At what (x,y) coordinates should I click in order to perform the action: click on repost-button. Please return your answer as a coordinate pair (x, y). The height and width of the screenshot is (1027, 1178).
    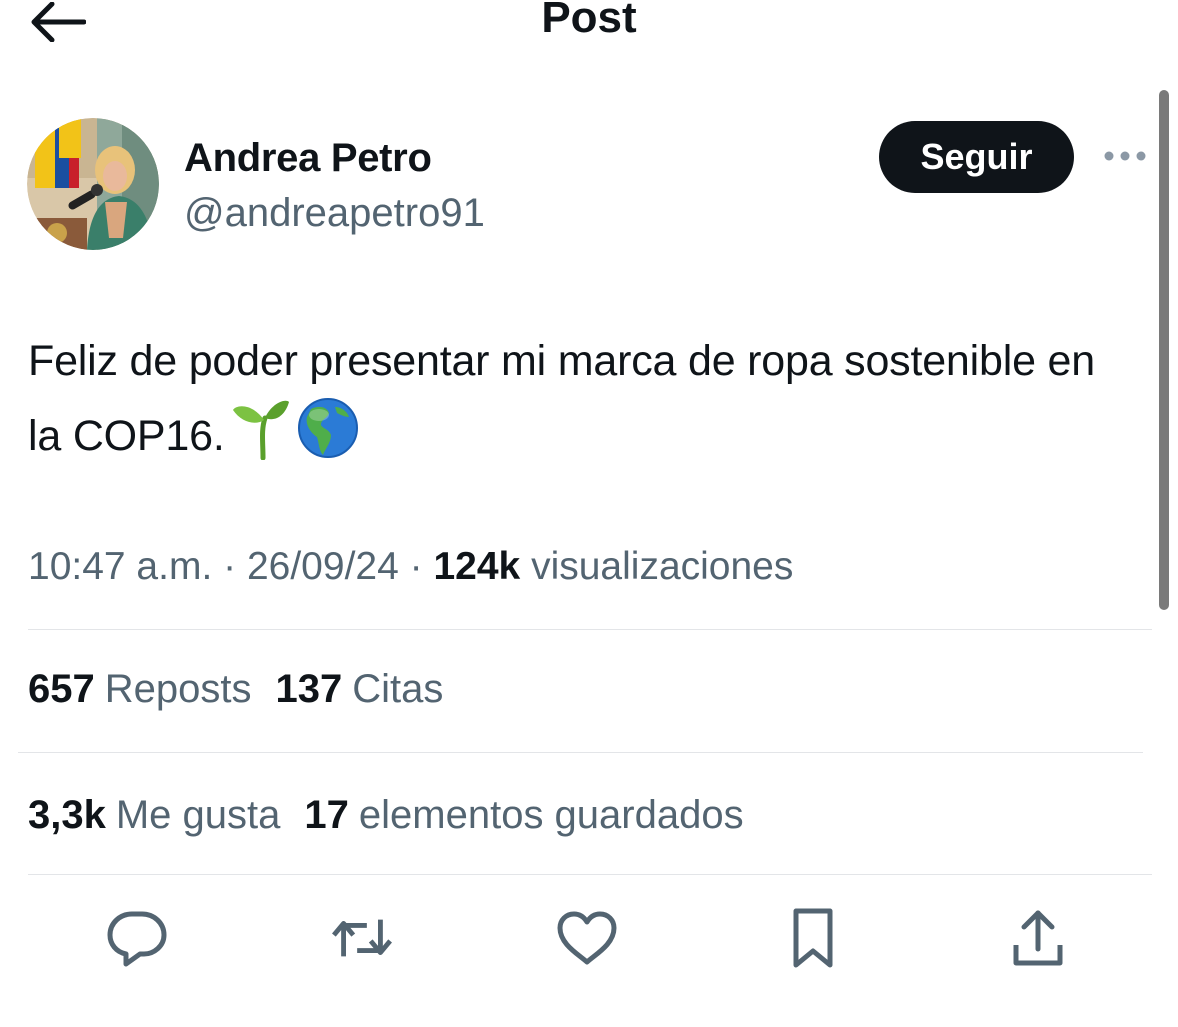
    Looking at the image, I should click on (362, 938).